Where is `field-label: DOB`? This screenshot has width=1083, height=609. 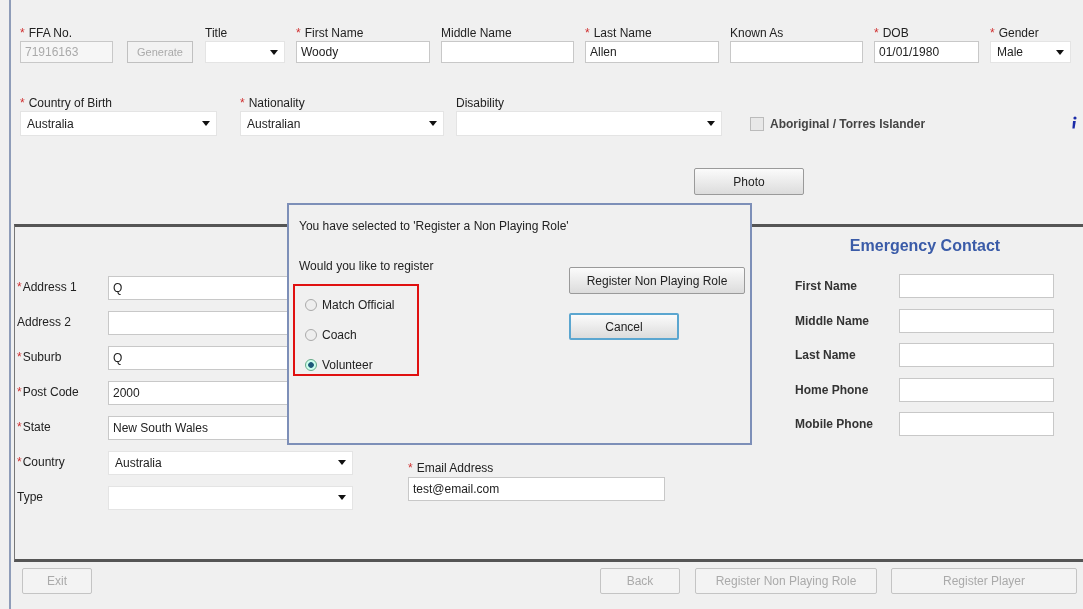 field-label: DOB is located at coordinates (895, 33).